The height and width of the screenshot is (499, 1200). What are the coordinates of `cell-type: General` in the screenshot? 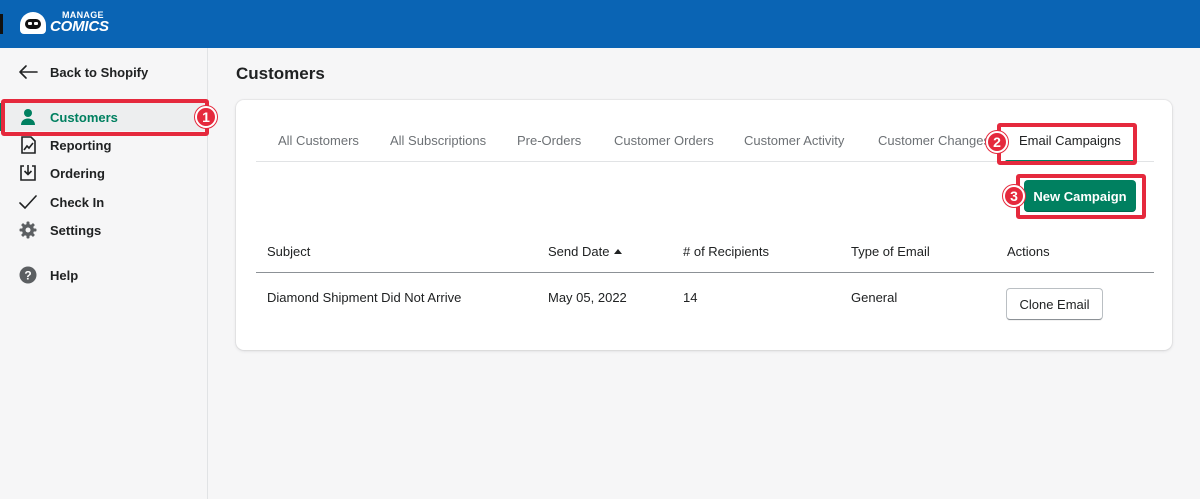 It's located at (874, 297).